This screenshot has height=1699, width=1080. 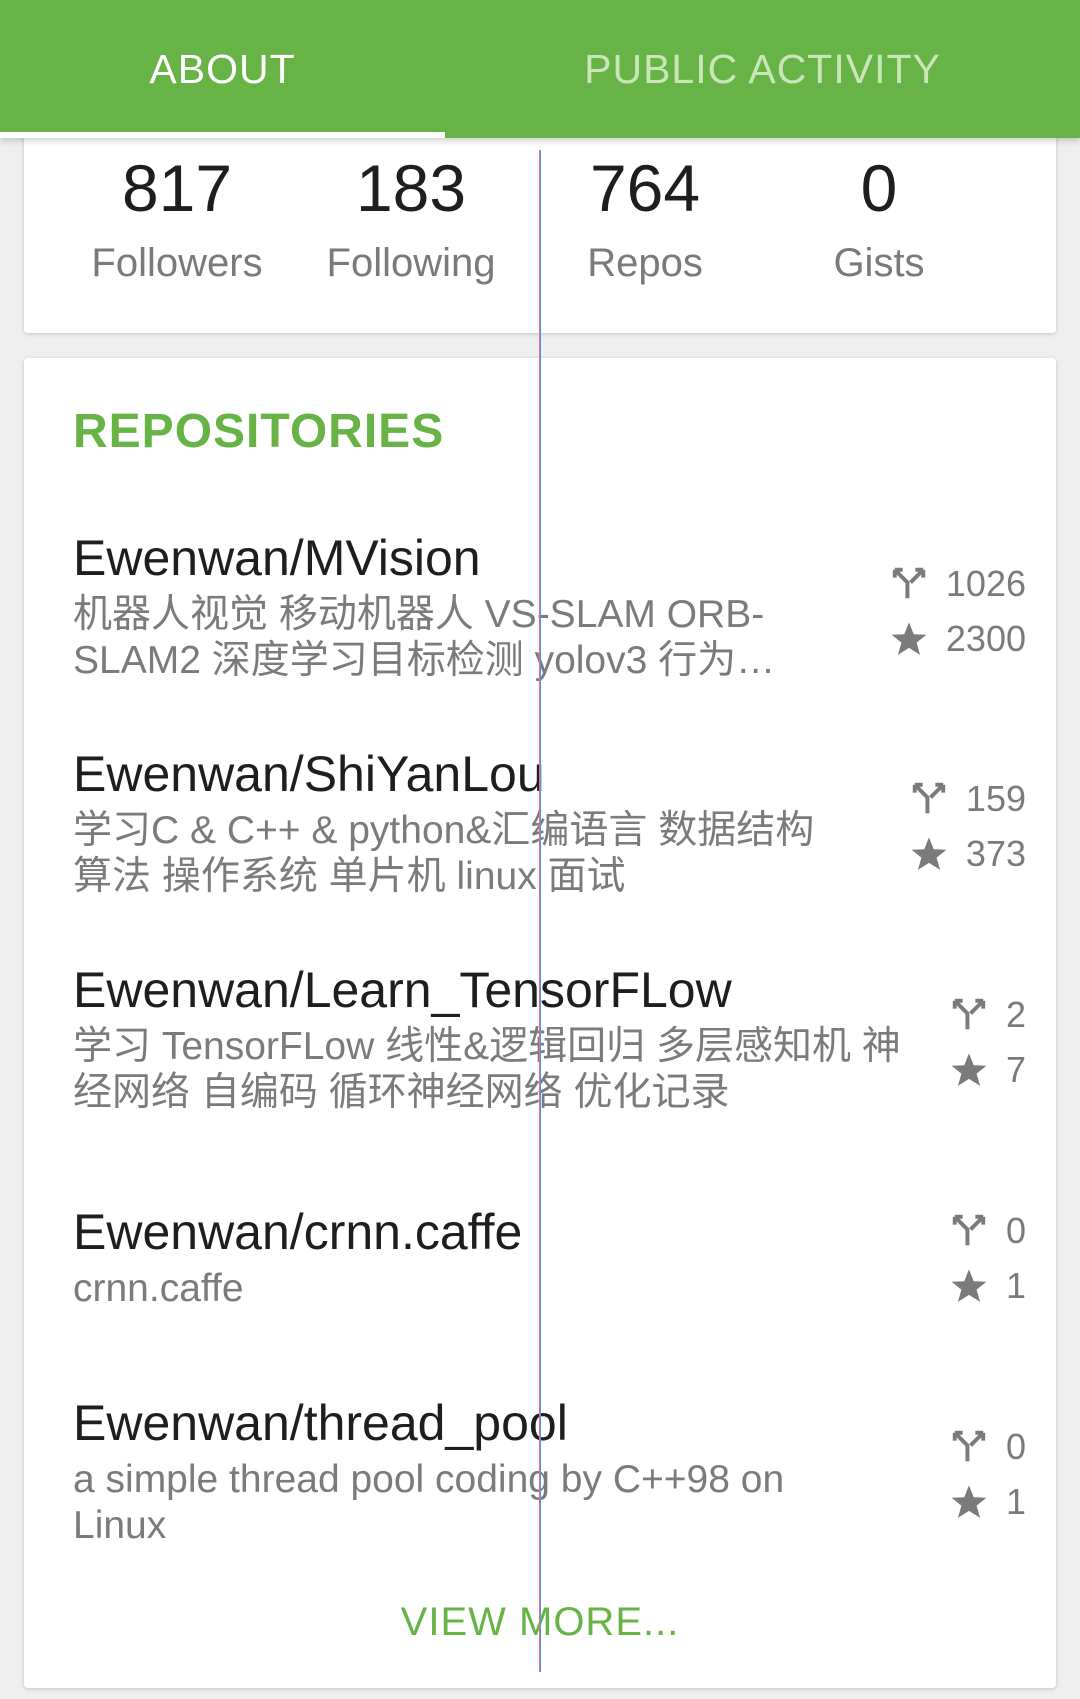 I want to click on stat-label: Followers, so click(x=177, y=263).